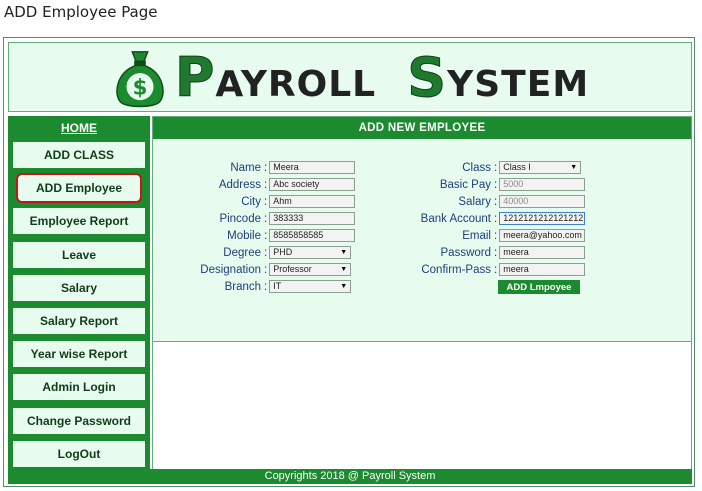 Image resolution: width=702 pixels, height=491 pixels. What do you see at coordinates (474, 201) in the screenshot?
I see `salary-label: Salary` at bounding box center [474, 201].